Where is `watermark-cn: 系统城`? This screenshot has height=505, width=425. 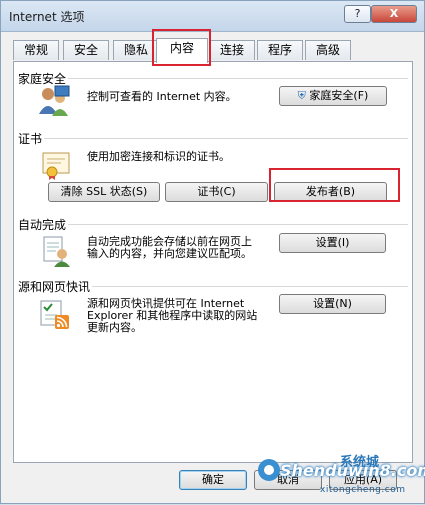 watermark-cn: 系统城 is located at coordinates (360, 462).